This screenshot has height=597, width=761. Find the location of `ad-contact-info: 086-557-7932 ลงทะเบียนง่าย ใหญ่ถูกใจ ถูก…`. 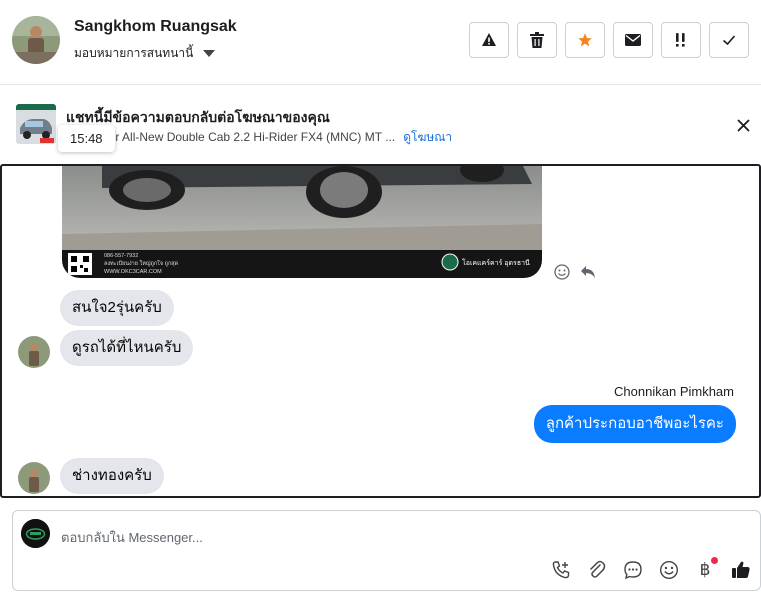

ad-contact-info: 086-557-7932 ลงทะเบียนง่าย ใหญ่ถูกใจ ถูก… is located at coordinates (141, 264).